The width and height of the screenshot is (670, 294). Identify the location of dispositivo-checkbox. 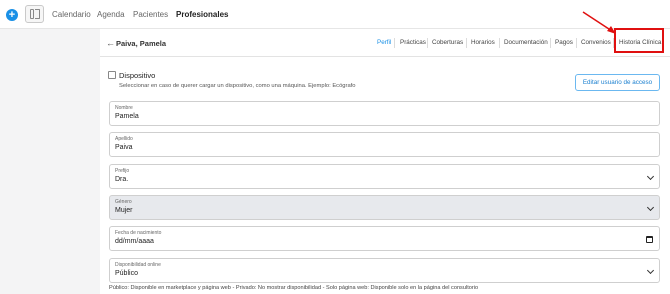
(112, 75).